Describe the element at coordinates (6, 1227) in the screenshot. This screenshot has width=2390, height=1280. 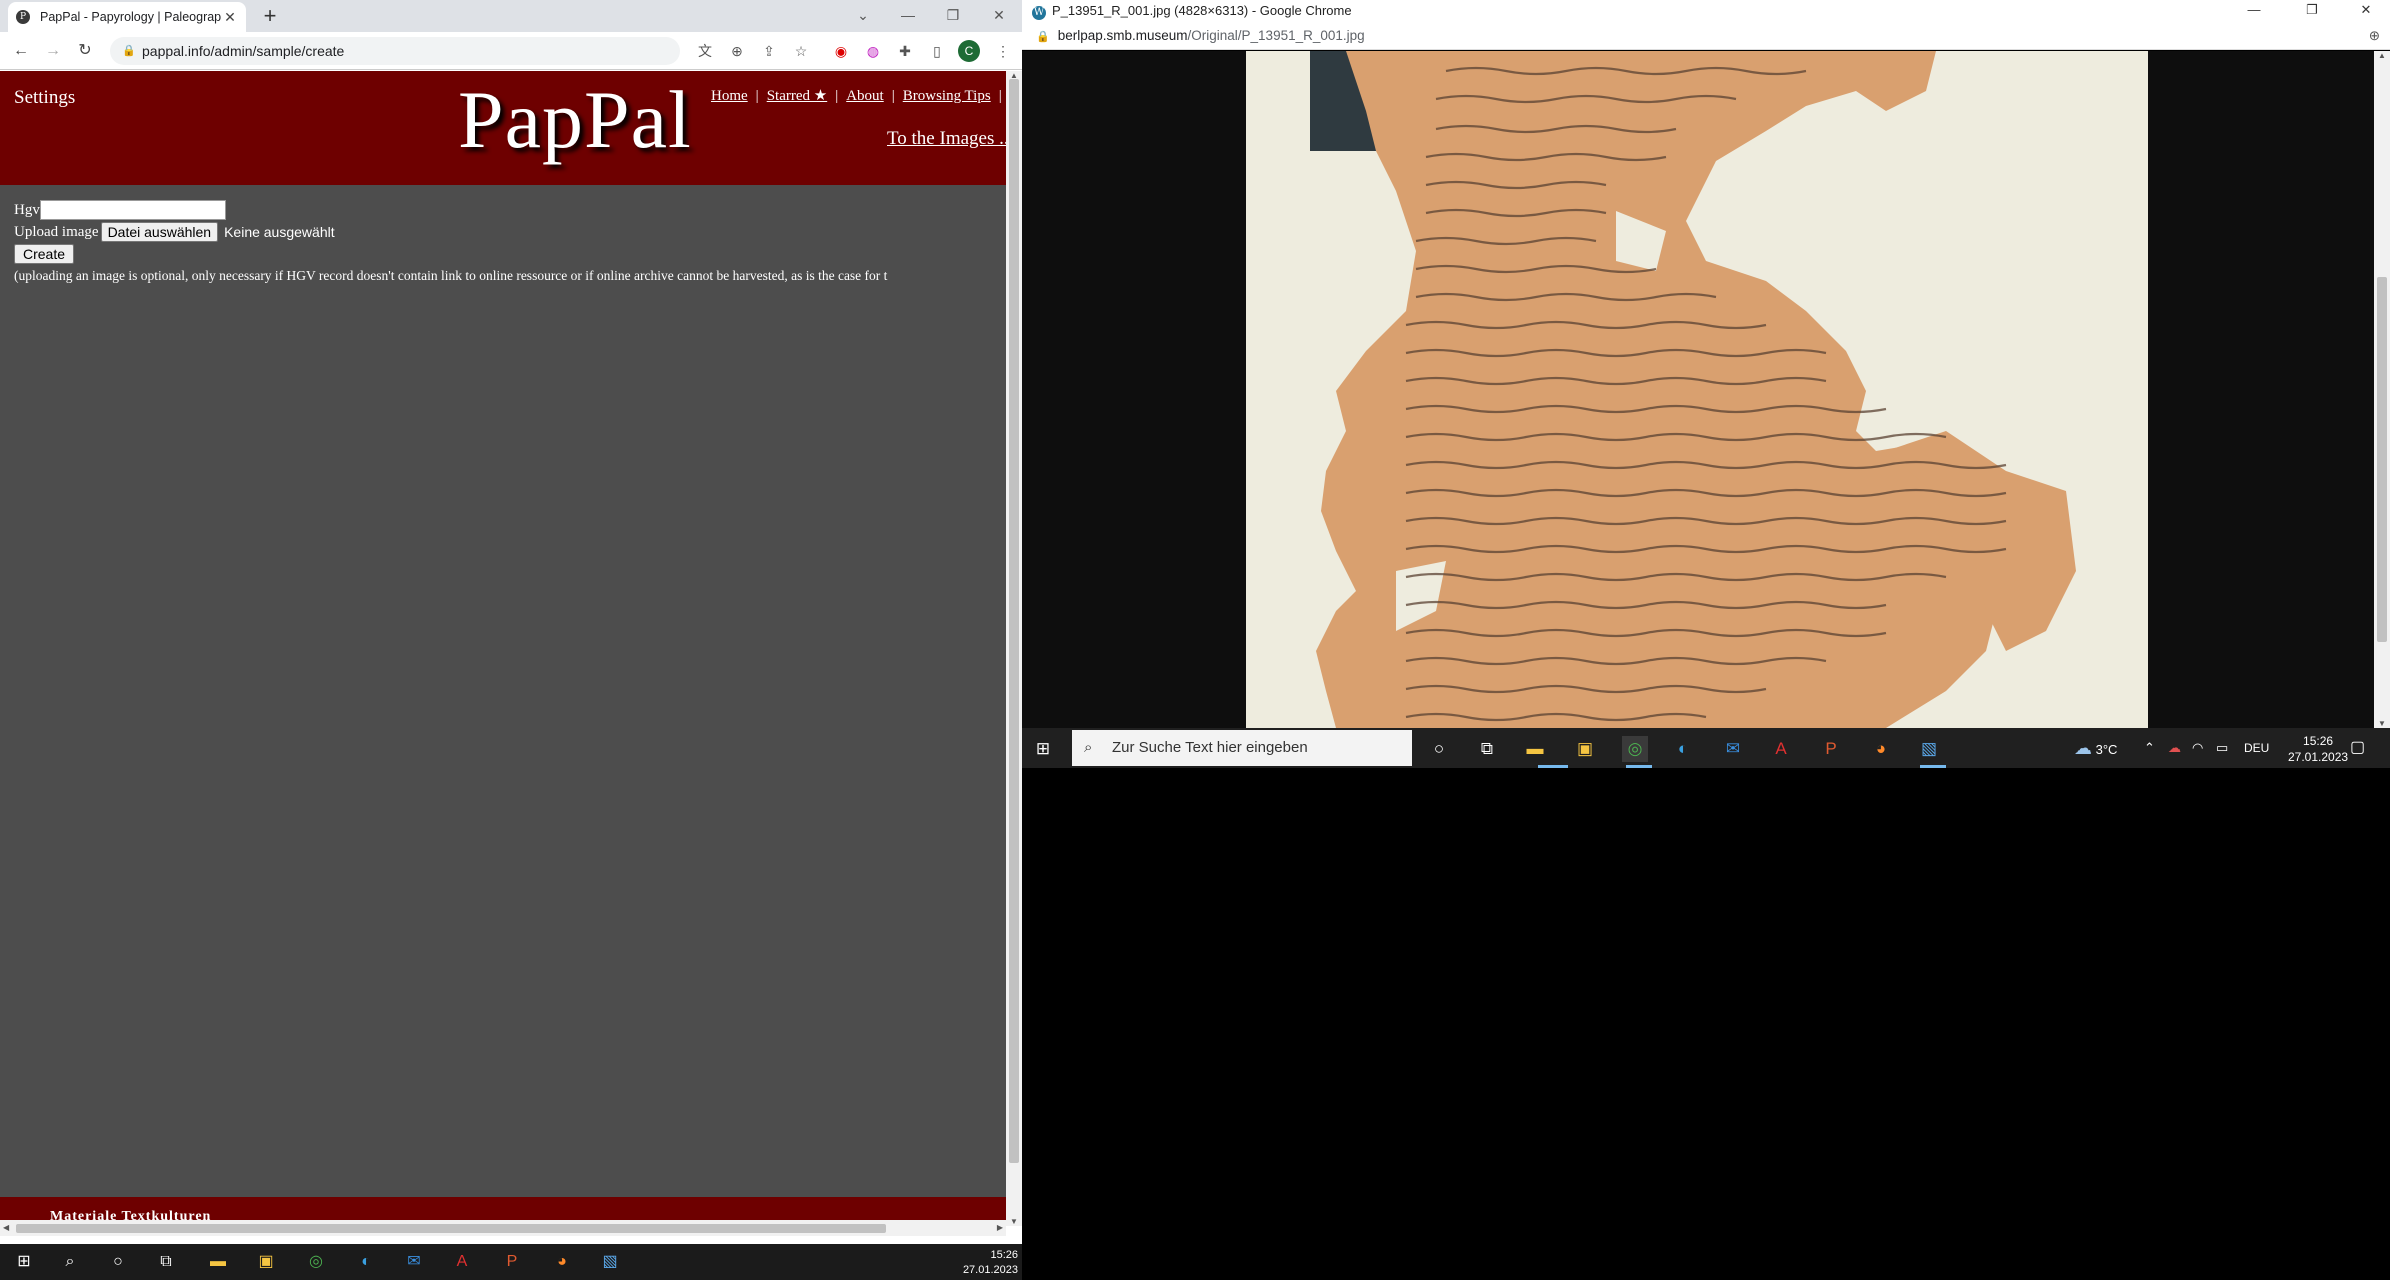
I see `scroll-left-icon: ◀` at that location.